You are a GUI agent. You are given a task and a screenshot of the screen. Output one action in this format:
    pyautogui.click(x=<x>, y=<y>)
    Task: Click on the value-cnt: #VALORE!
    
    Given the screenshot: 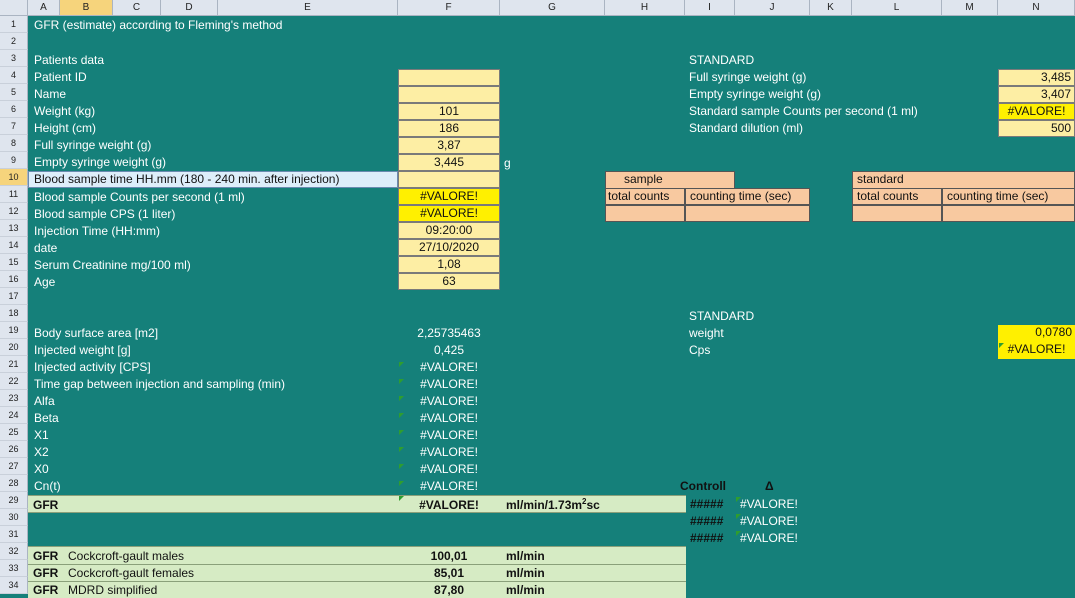 What is the action you would take?
    pyautogui.click(x=449, y=486)
    